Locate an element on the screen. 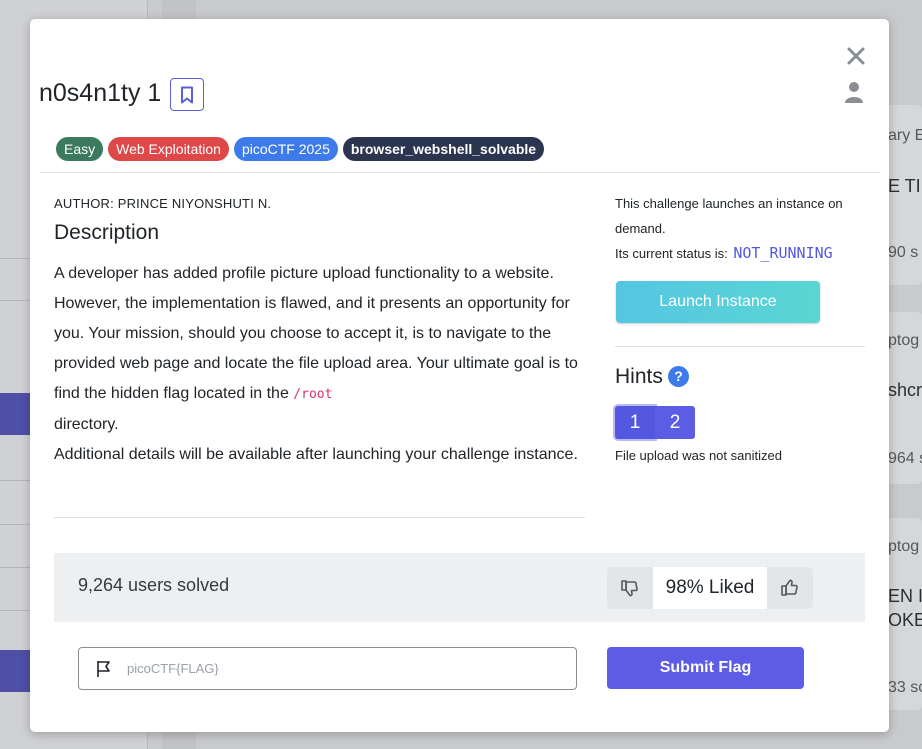 Image resolution: width=922 pixels, height=749 pixels. tag-difficulty: Easy is located at coordinates (80, 149).